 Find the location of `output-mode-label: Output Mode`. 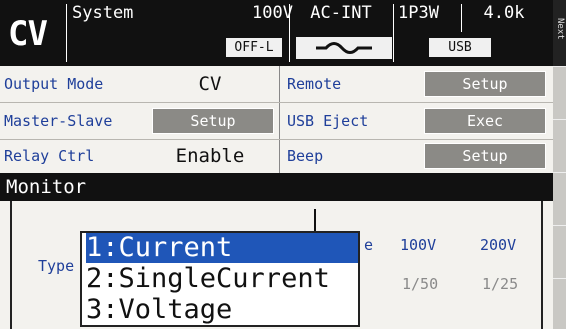

output-mode-label: Output Mode is located at coordinates (54, 84).